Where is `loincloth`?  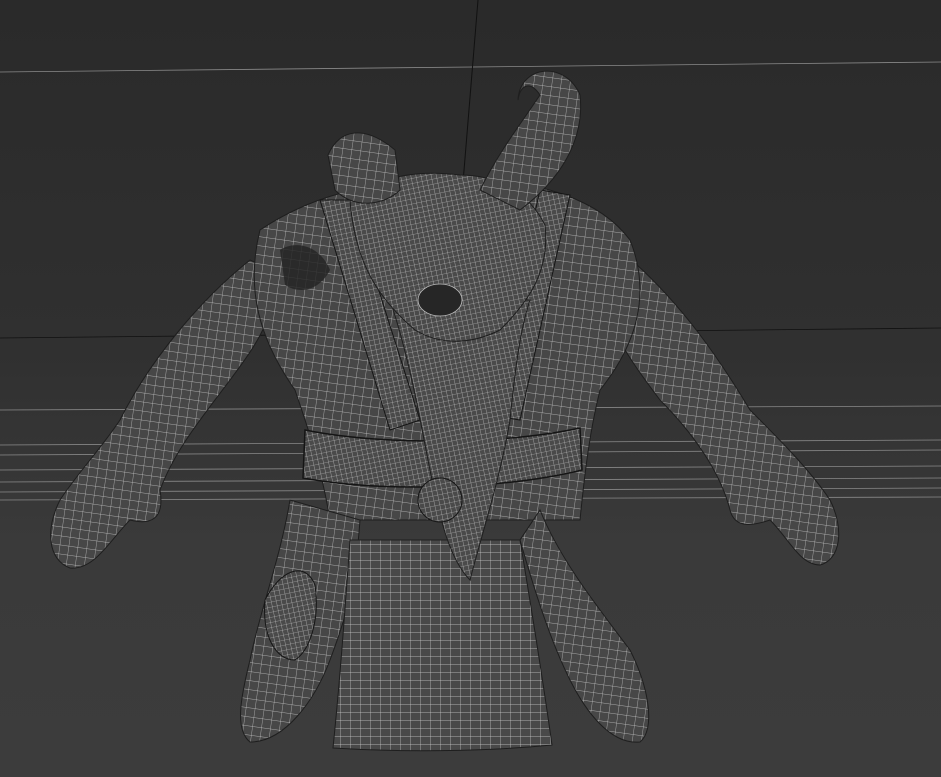
loincloth is located at coordinates (442, 645).